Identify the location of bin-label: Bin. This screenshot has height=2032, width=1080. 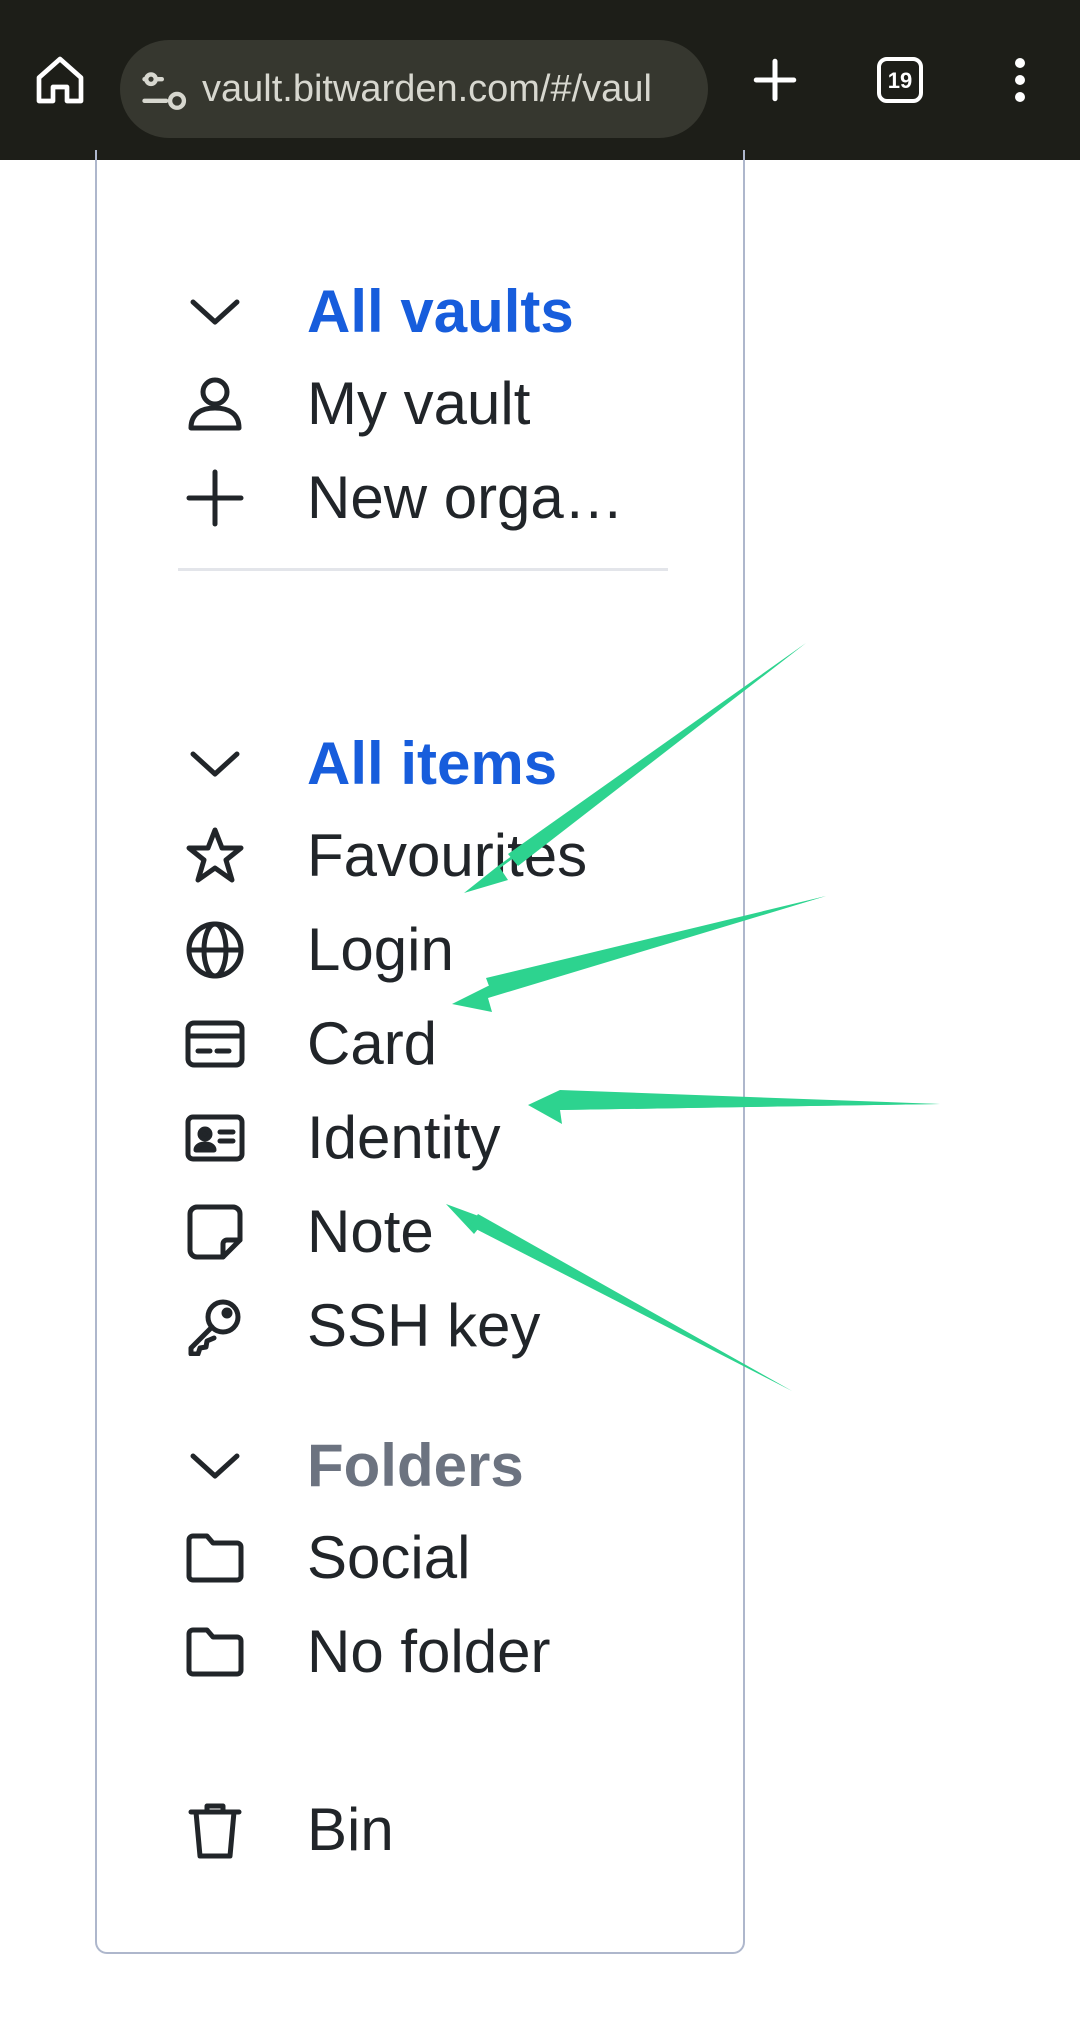
(350, 1829).